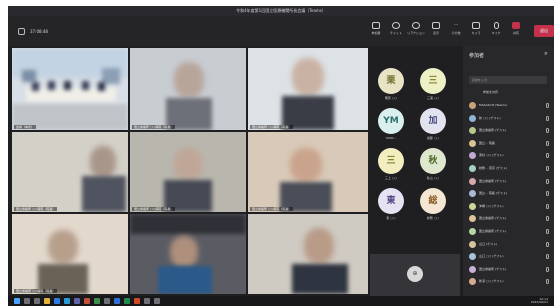  Describe the element at coordinates (137, 301) in the screenshot. I see `powerpoint-icon` at that location.